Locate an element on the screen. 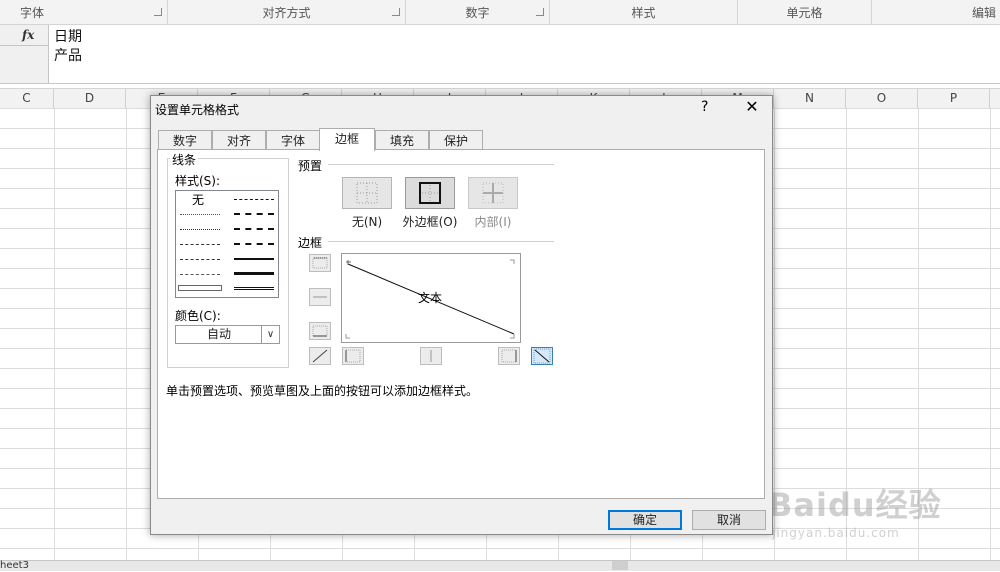  line-style-dotted is located at coordinates (200, 229).